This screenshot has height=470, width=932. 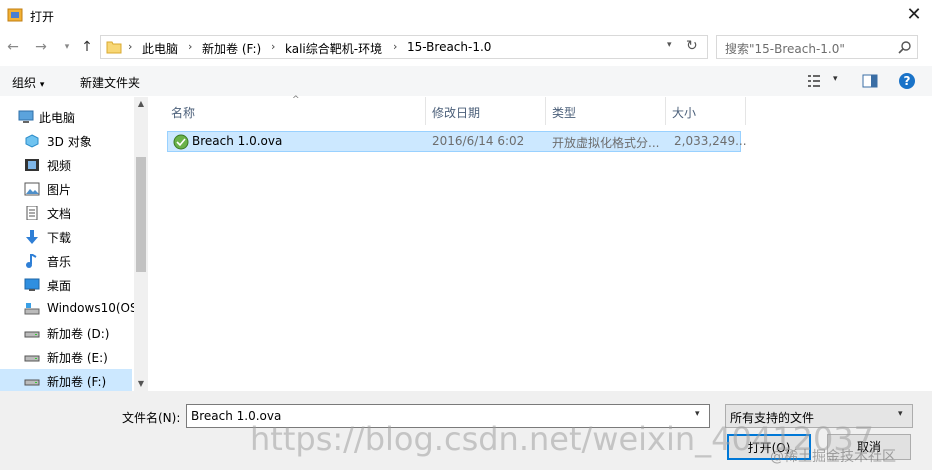 I want to click on file-modified: 2016/6/14 6:02, so click(x=478, y=141).